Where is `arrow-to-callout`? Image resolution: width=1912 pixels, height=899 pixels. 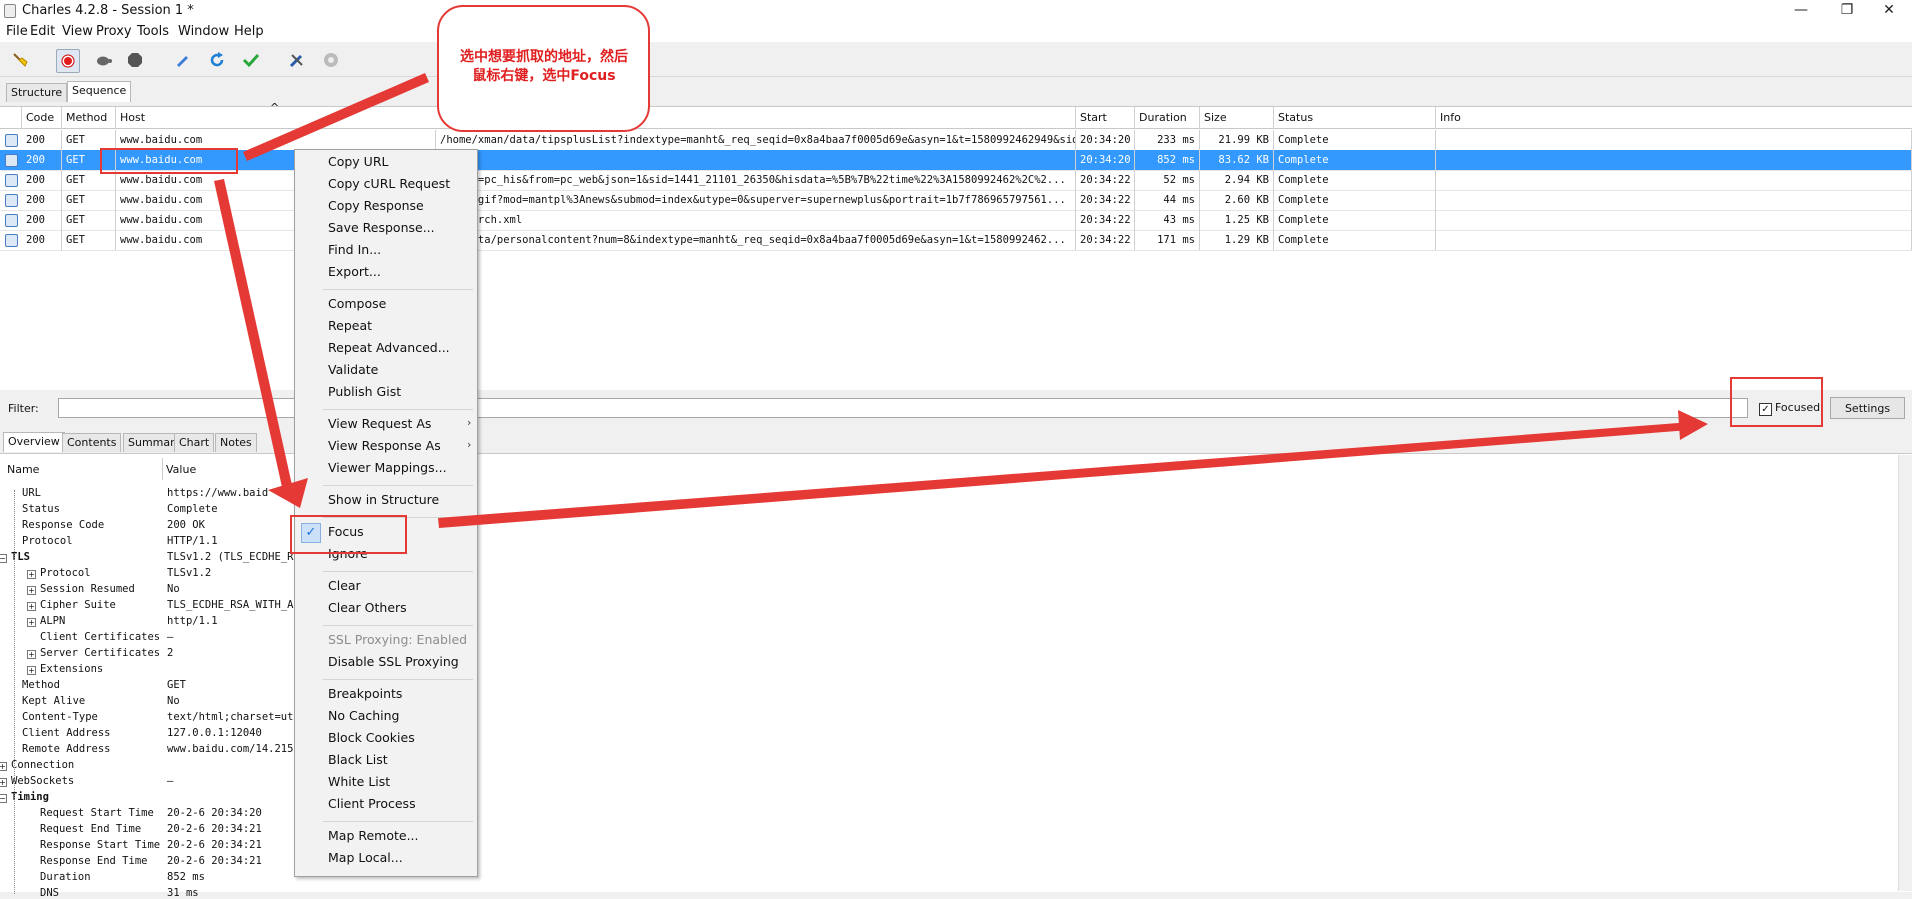
arrow-to-callout is located at coordinates (336, 117).